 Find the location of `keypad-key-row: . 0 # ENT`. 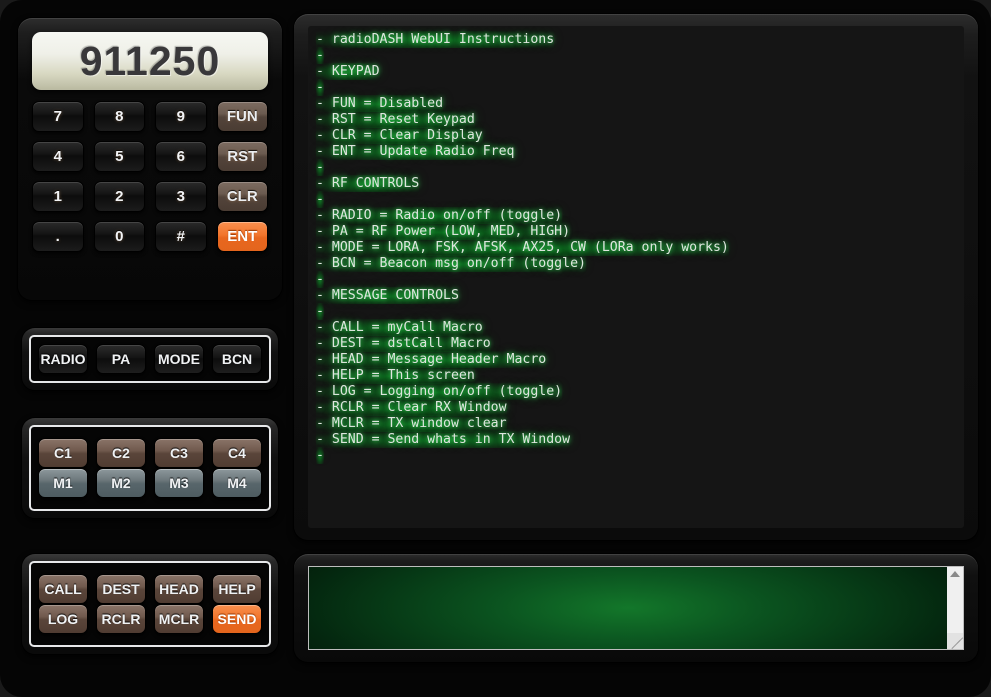

keypad-key-row: . 0 # ENT is located at coordinates (150, 236).